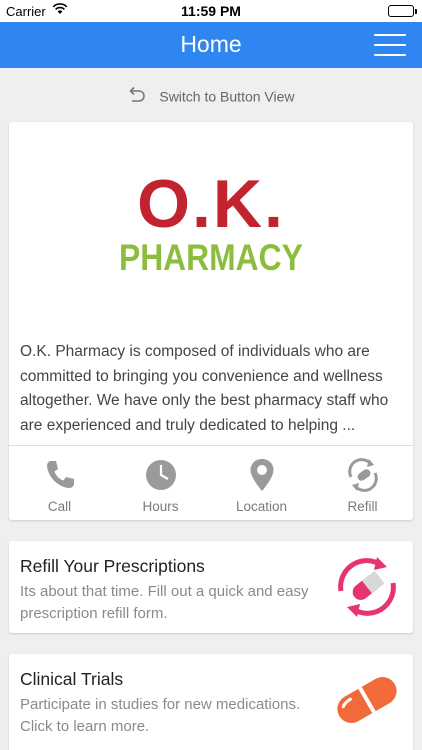  Describe the element at coordinates (227, 96) in the screenshot. I see `switch-view-label: Switch to Button View` at that location.